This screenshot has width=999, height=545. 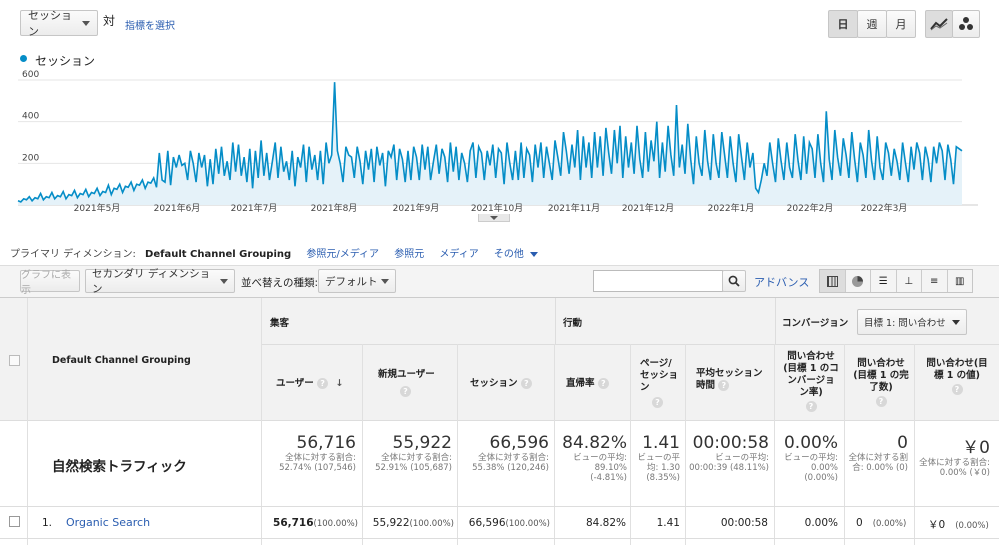 I want to click on y-tick-label: 600, so click(x=30, y=75).